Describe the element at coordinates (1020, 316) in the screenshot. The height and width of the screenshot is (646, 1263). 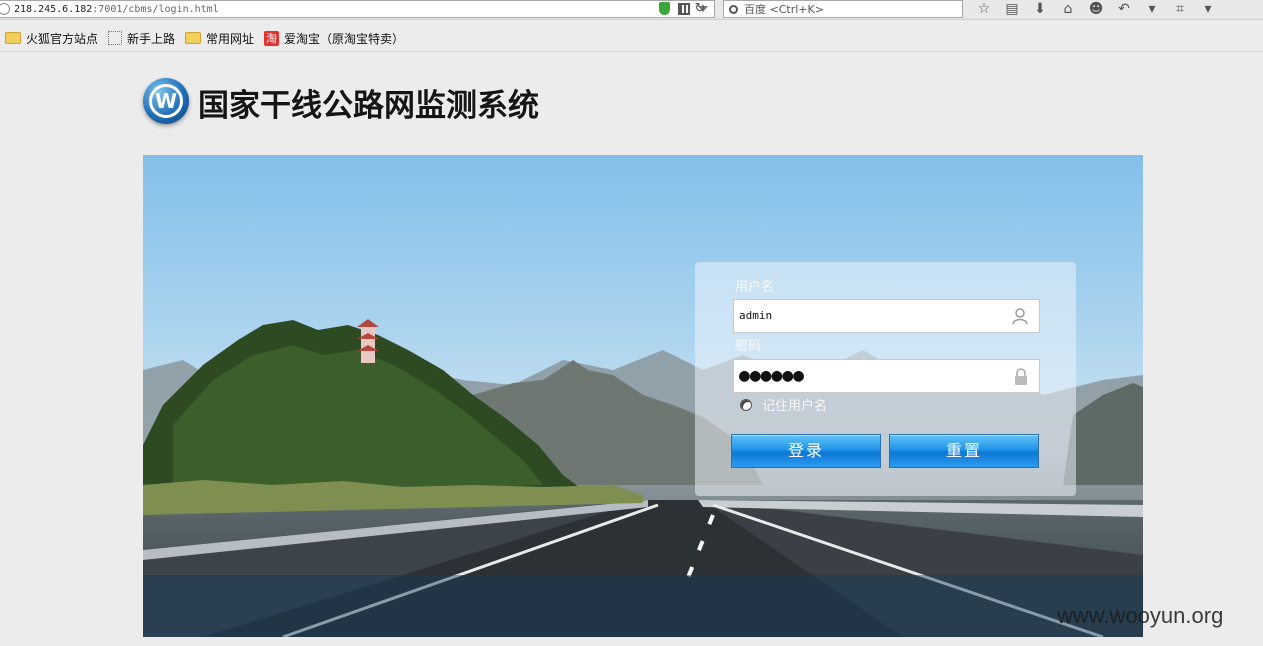
I see `user-icon` at that location.